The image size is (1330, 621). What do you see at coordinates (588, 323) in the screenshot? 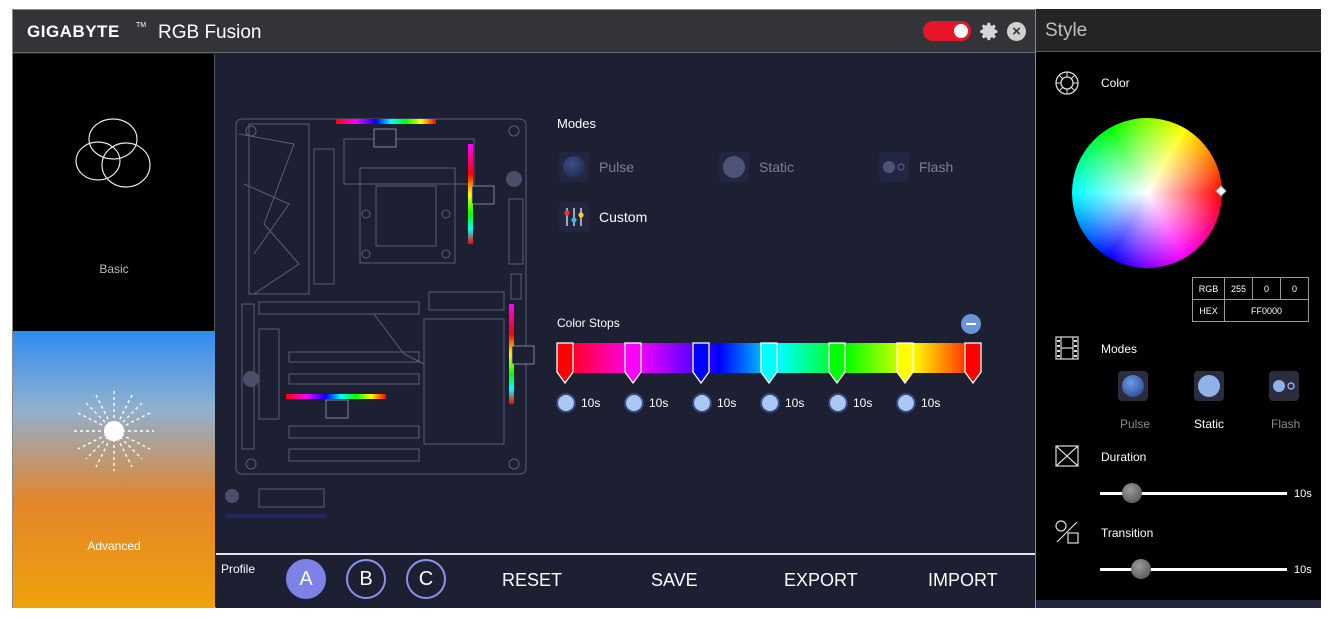
I see `color-stops-label: Color Stops` at bounding box center [588, 323].